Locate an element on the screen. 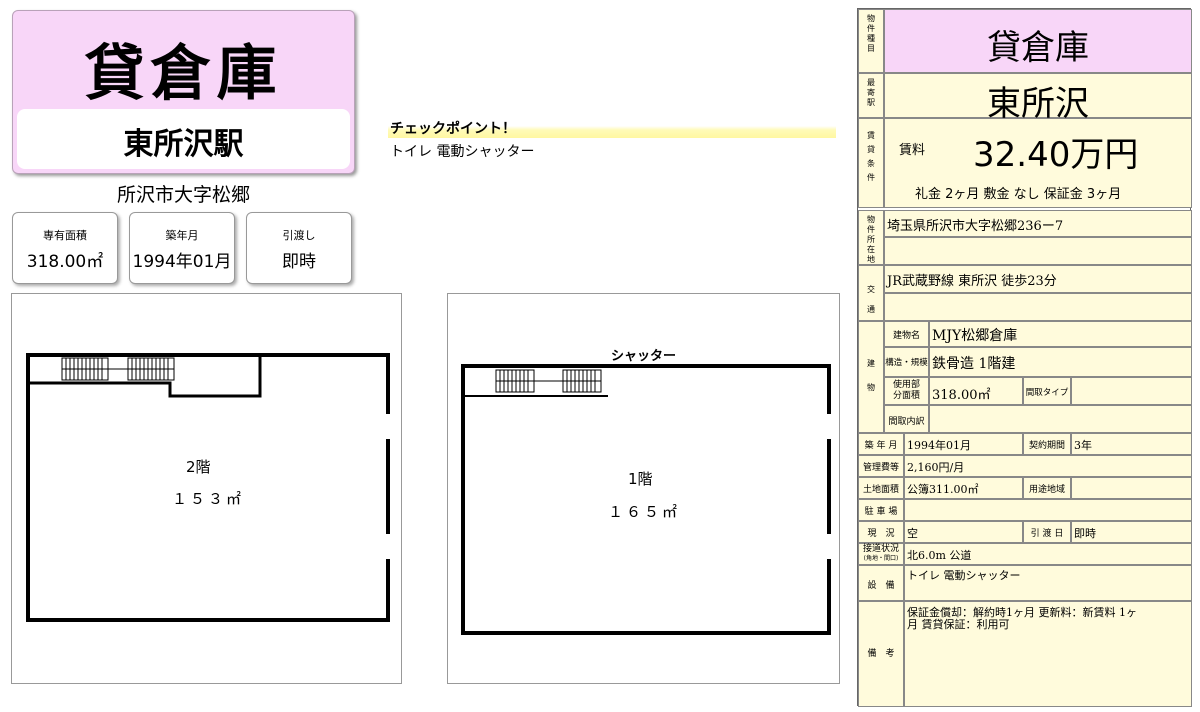 The image size is (1200, 712). info-card-value: 1994年01月 is located at coordinates (182, 262).